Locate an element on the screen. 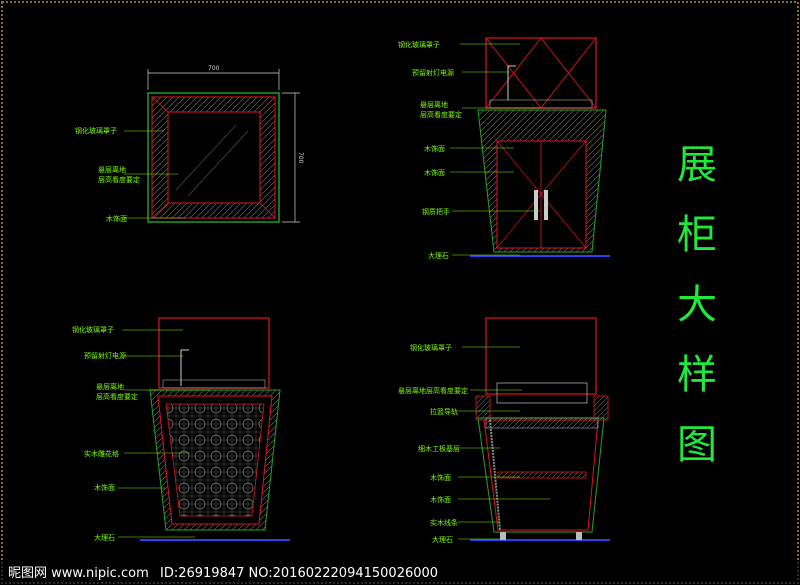 This screenshot has width=800, height=585. section-label-wood-2: 木饰面 is located at coordinates (440, 499).